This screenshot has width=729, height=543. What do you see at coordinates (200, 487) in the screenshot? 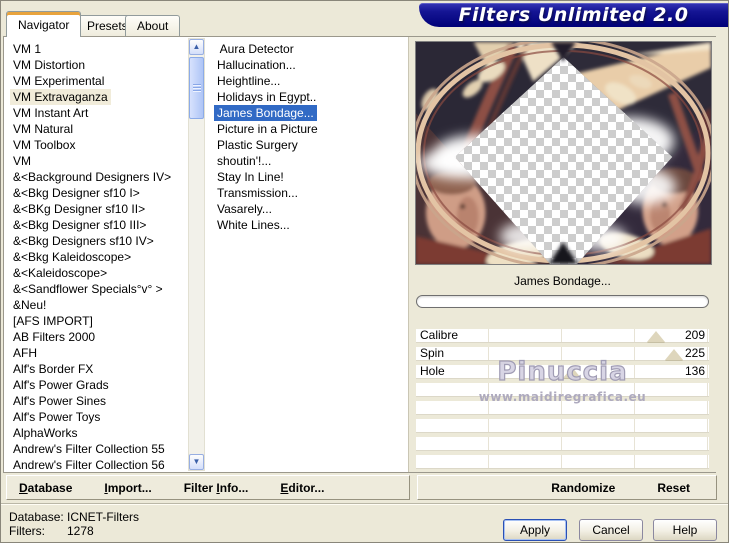
I see `label-part: Filter` at bounding box center [200, 487].